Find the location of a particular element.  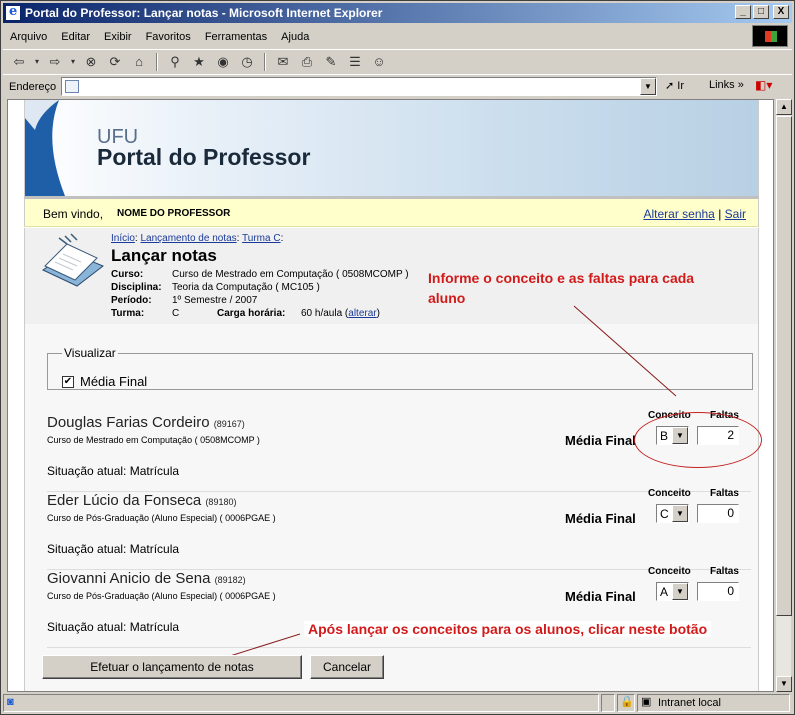

menu-editar: Editar is located at coordinates (75, 37).